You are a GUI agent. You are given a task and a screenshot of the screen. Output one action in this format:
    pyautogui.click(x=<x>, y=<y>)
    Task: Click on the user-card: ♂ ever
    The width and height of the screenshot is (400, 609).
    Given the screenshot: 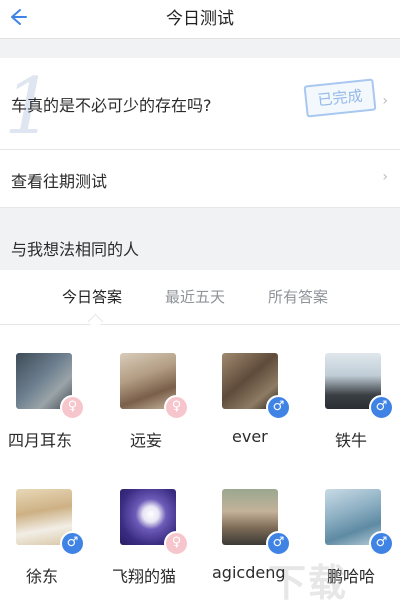 What is the action you would take?
    pyautogui.click(x=267, y=413)
    